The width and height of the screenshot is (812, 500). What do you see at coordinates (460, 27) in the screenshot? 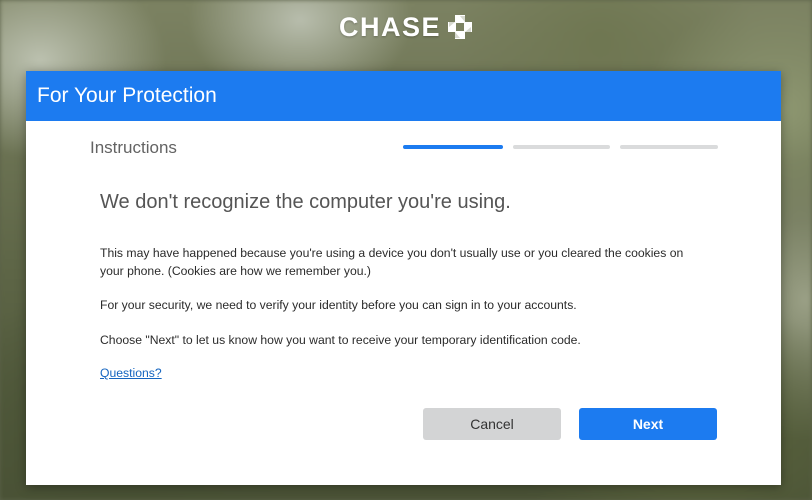
I see `chase-octagon-icon` at bounding box center [460, 27].